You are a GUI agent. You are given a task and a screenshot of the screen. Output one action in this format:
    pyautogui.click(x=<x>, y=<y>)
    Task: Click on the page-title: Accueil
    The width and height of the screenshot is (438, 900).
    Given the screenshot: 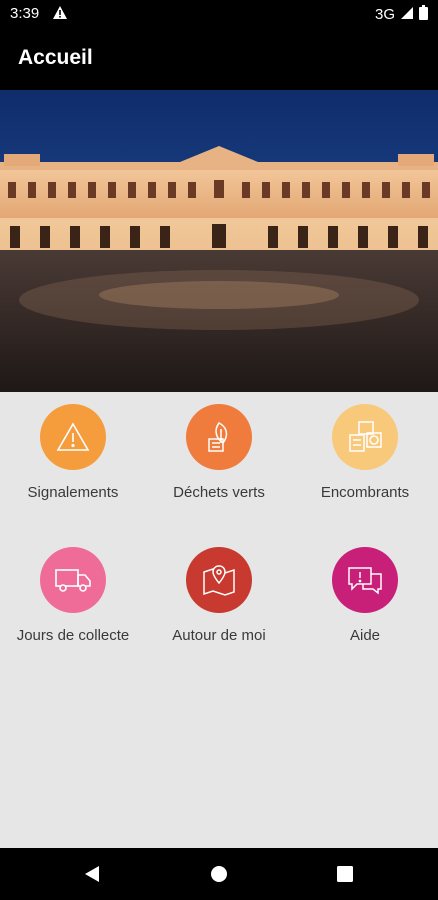 What is the action you would take?
    pyautogui.click(x=55, y=57)
    